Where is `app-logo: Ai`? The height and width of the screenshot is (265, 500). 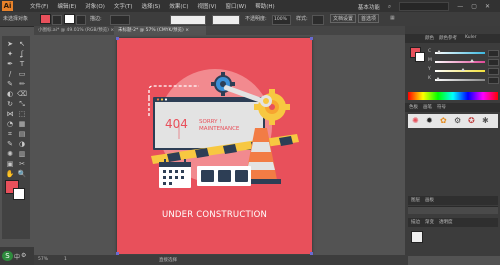 app-logo: Ai is located at coordinates (7, 6).